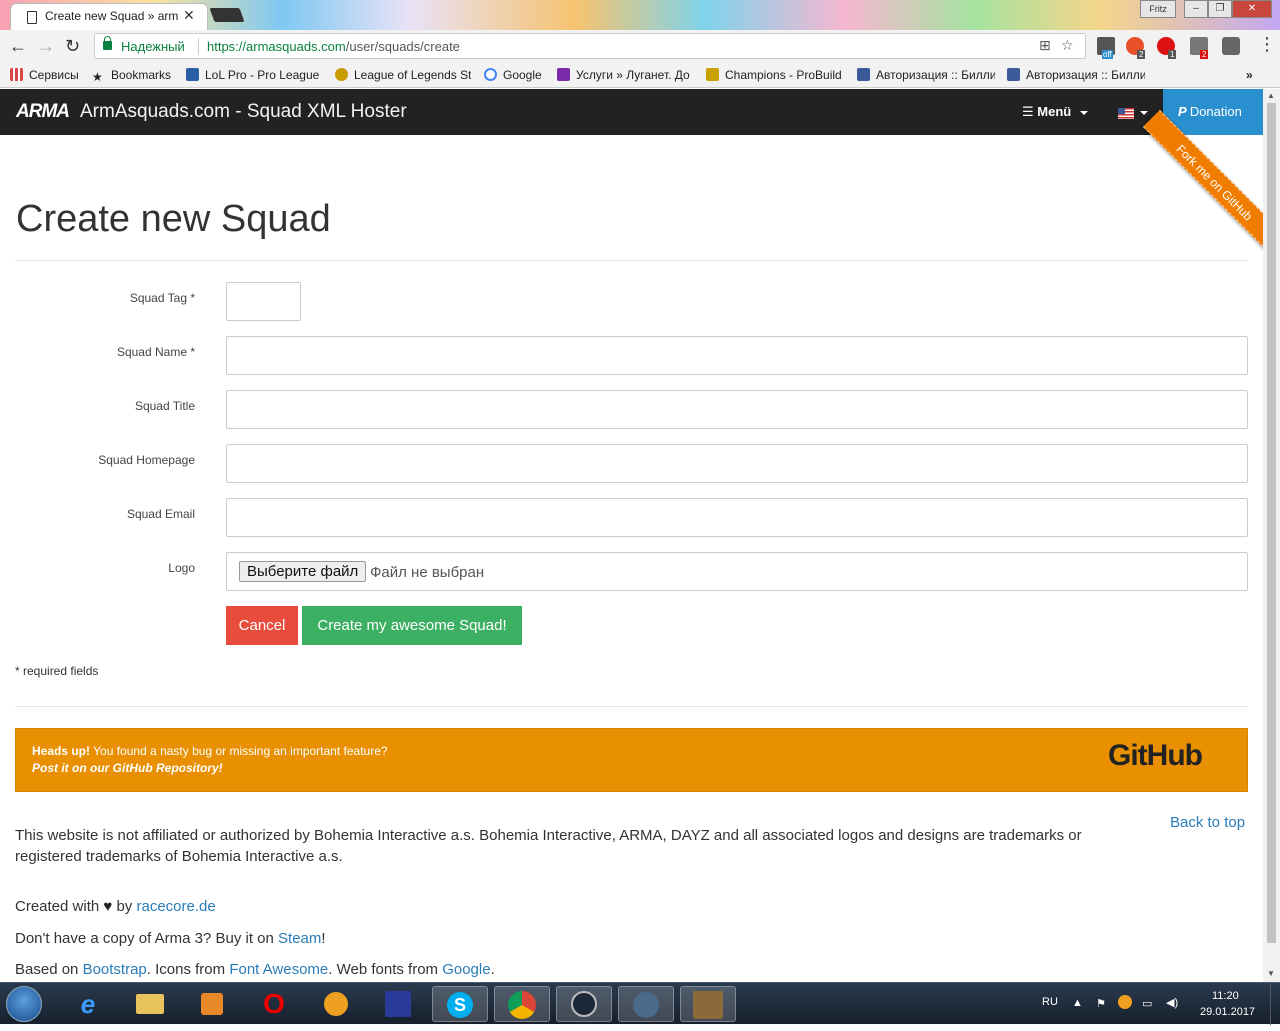 The image size is (1280, 1031). What do you see at coordinates (737, 571) in the screenshot?
I see `logo-file-input: Выберите файл Файл не выбран` at bounding box center [737, 571].